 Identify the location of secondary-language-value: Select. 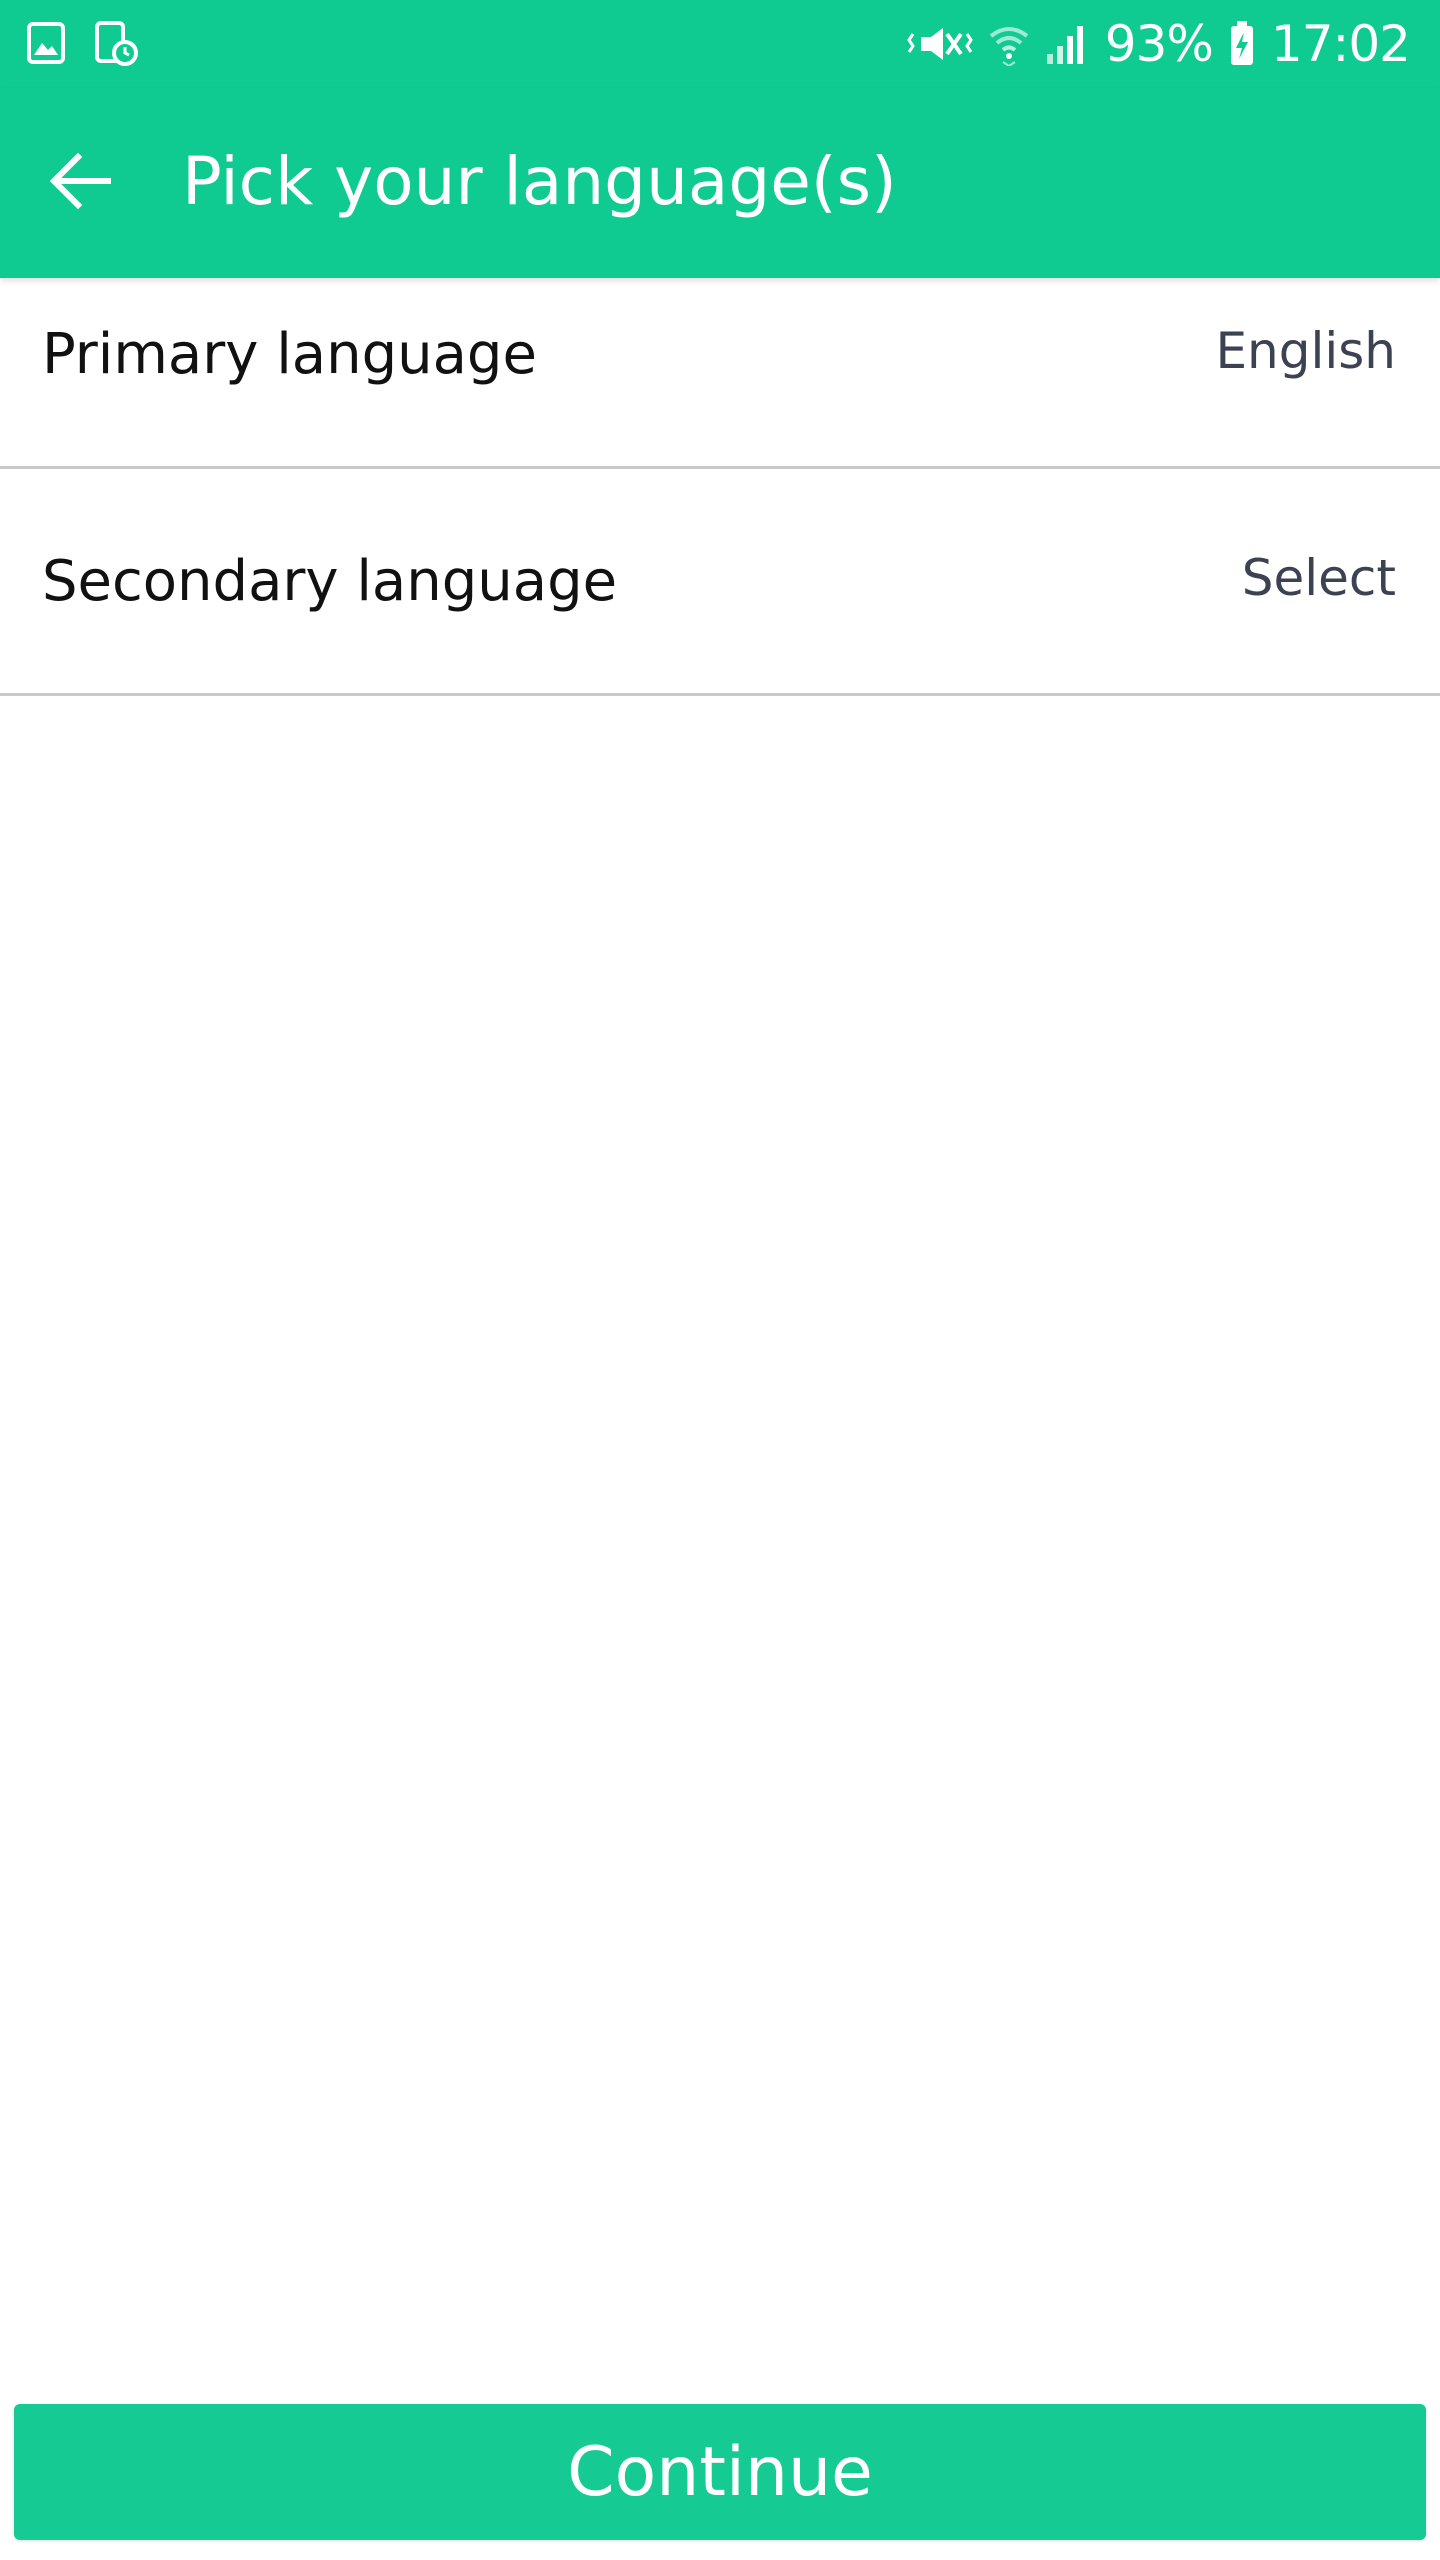
(1318, 578).